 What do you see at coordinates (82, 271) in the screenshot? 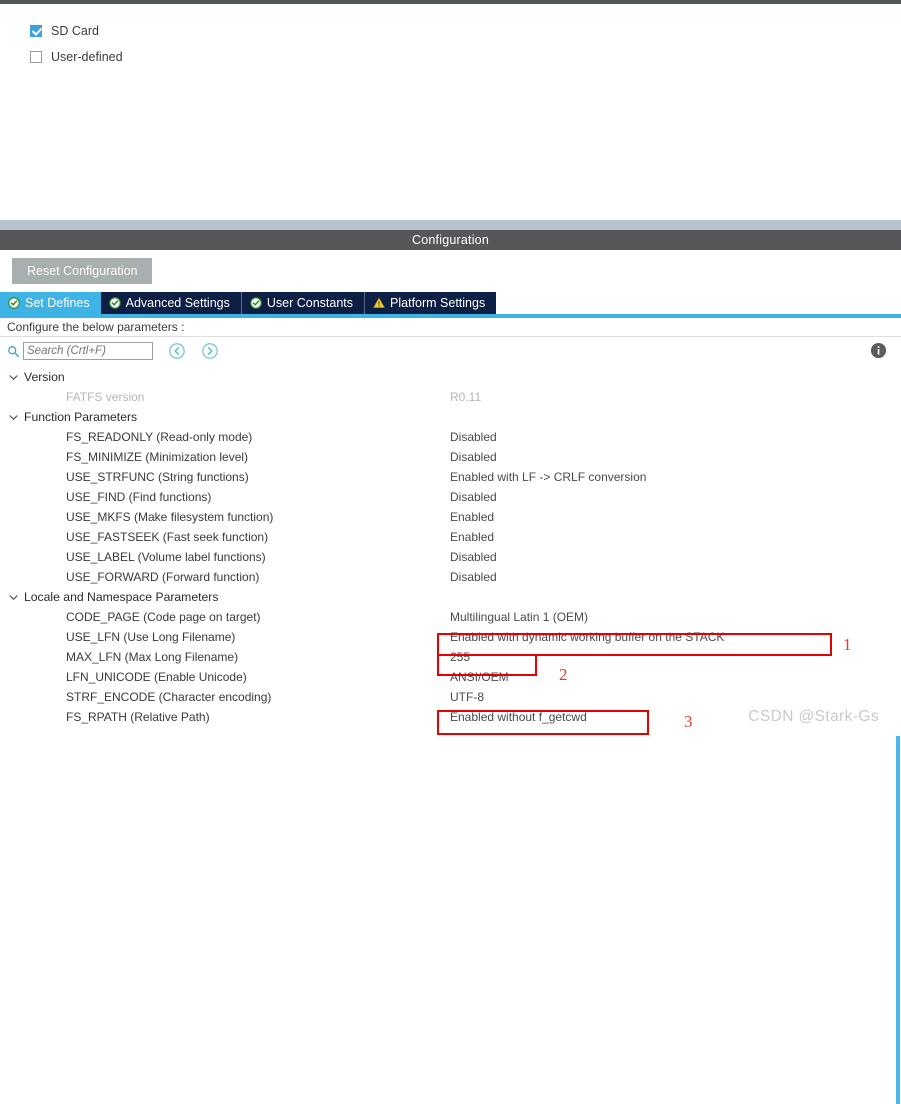
I see `reset-configuration-button: Reset Configuration` at bounding box center [82, 271].